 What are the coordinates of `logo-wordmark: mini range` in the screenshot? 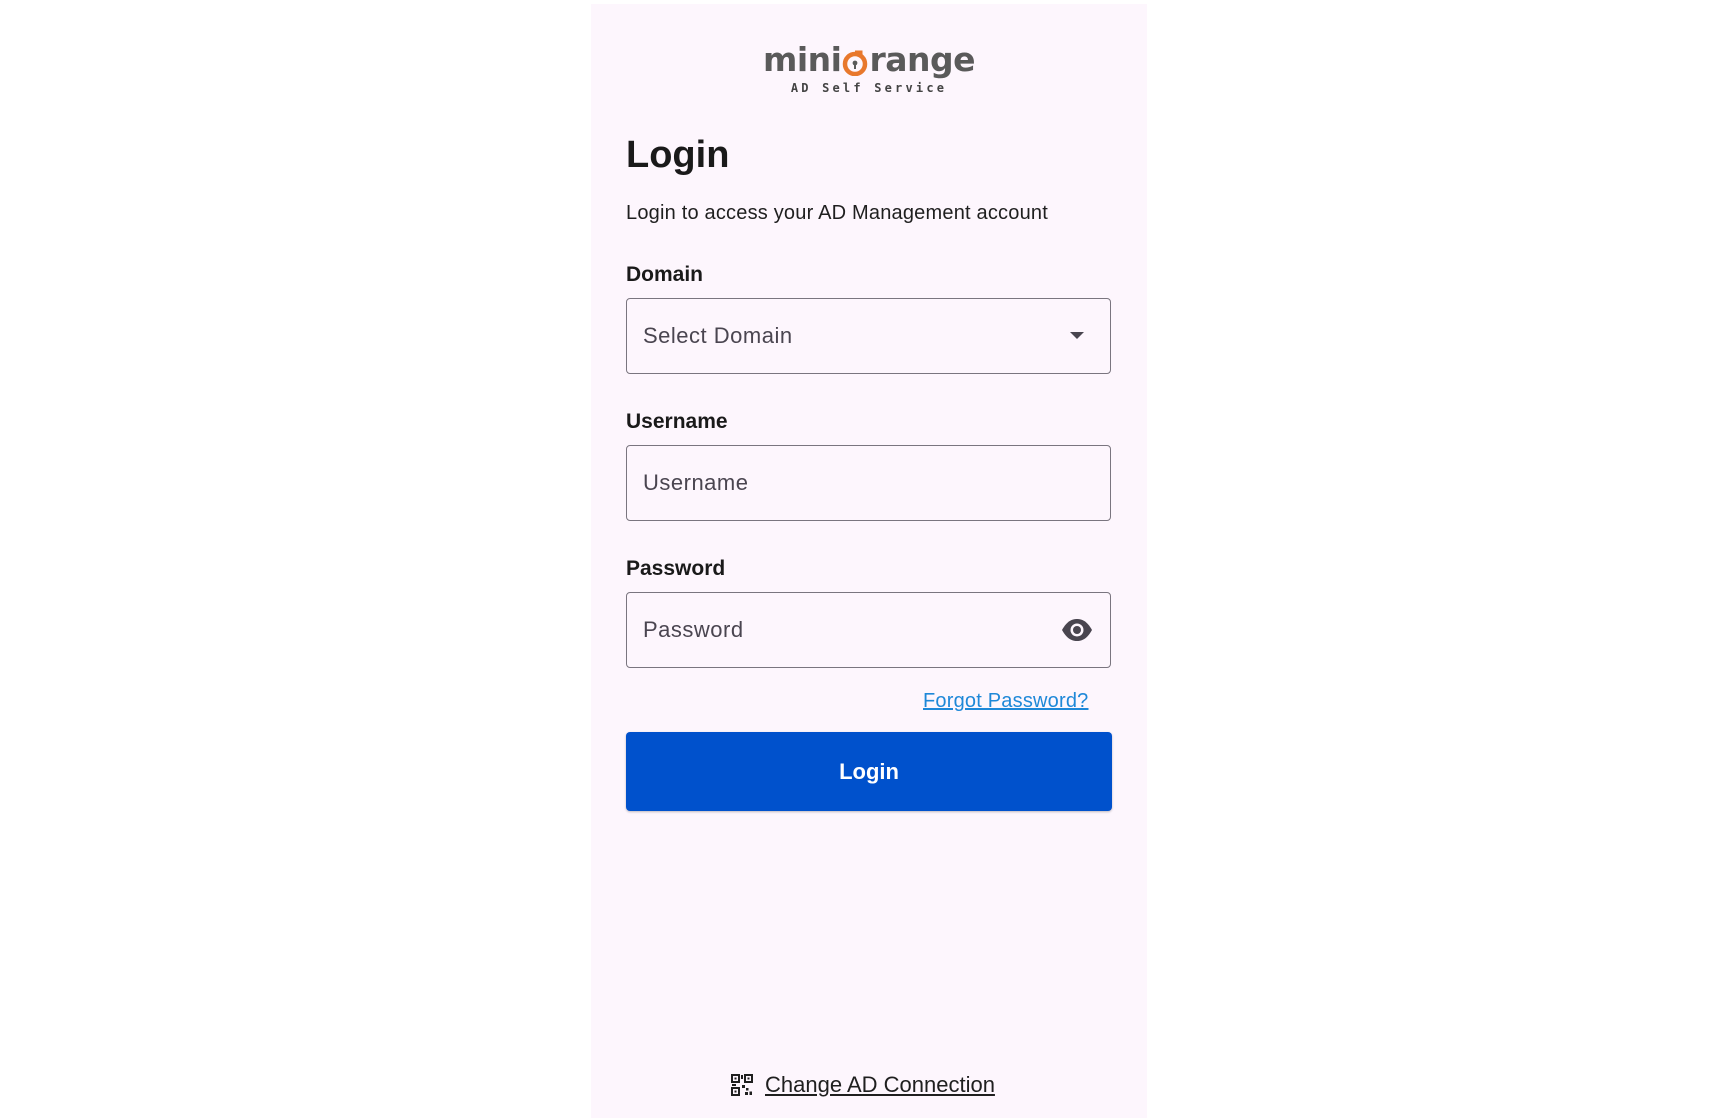 It's located at (869, 59).